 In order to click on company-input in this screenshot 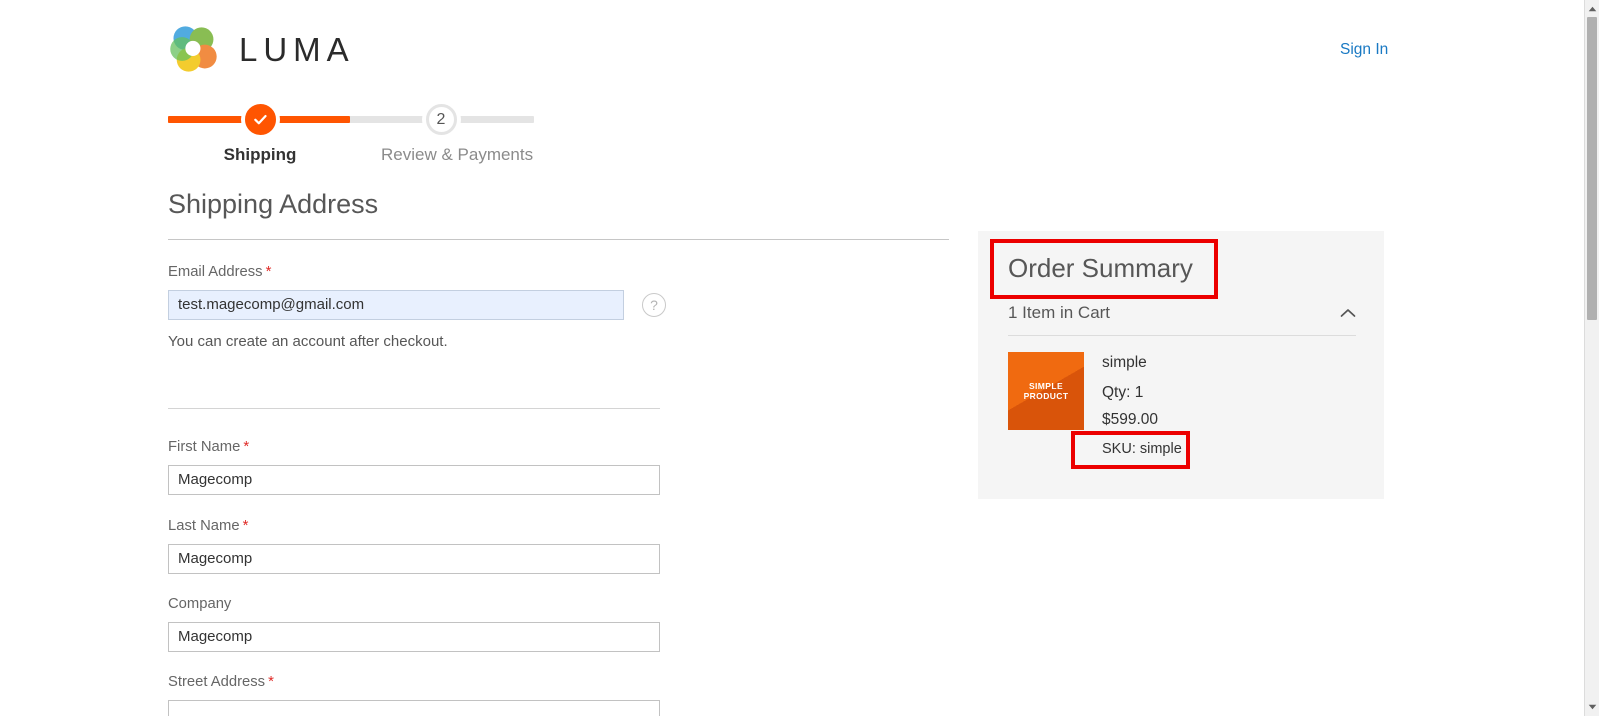, I will do `click(414, 636)`.